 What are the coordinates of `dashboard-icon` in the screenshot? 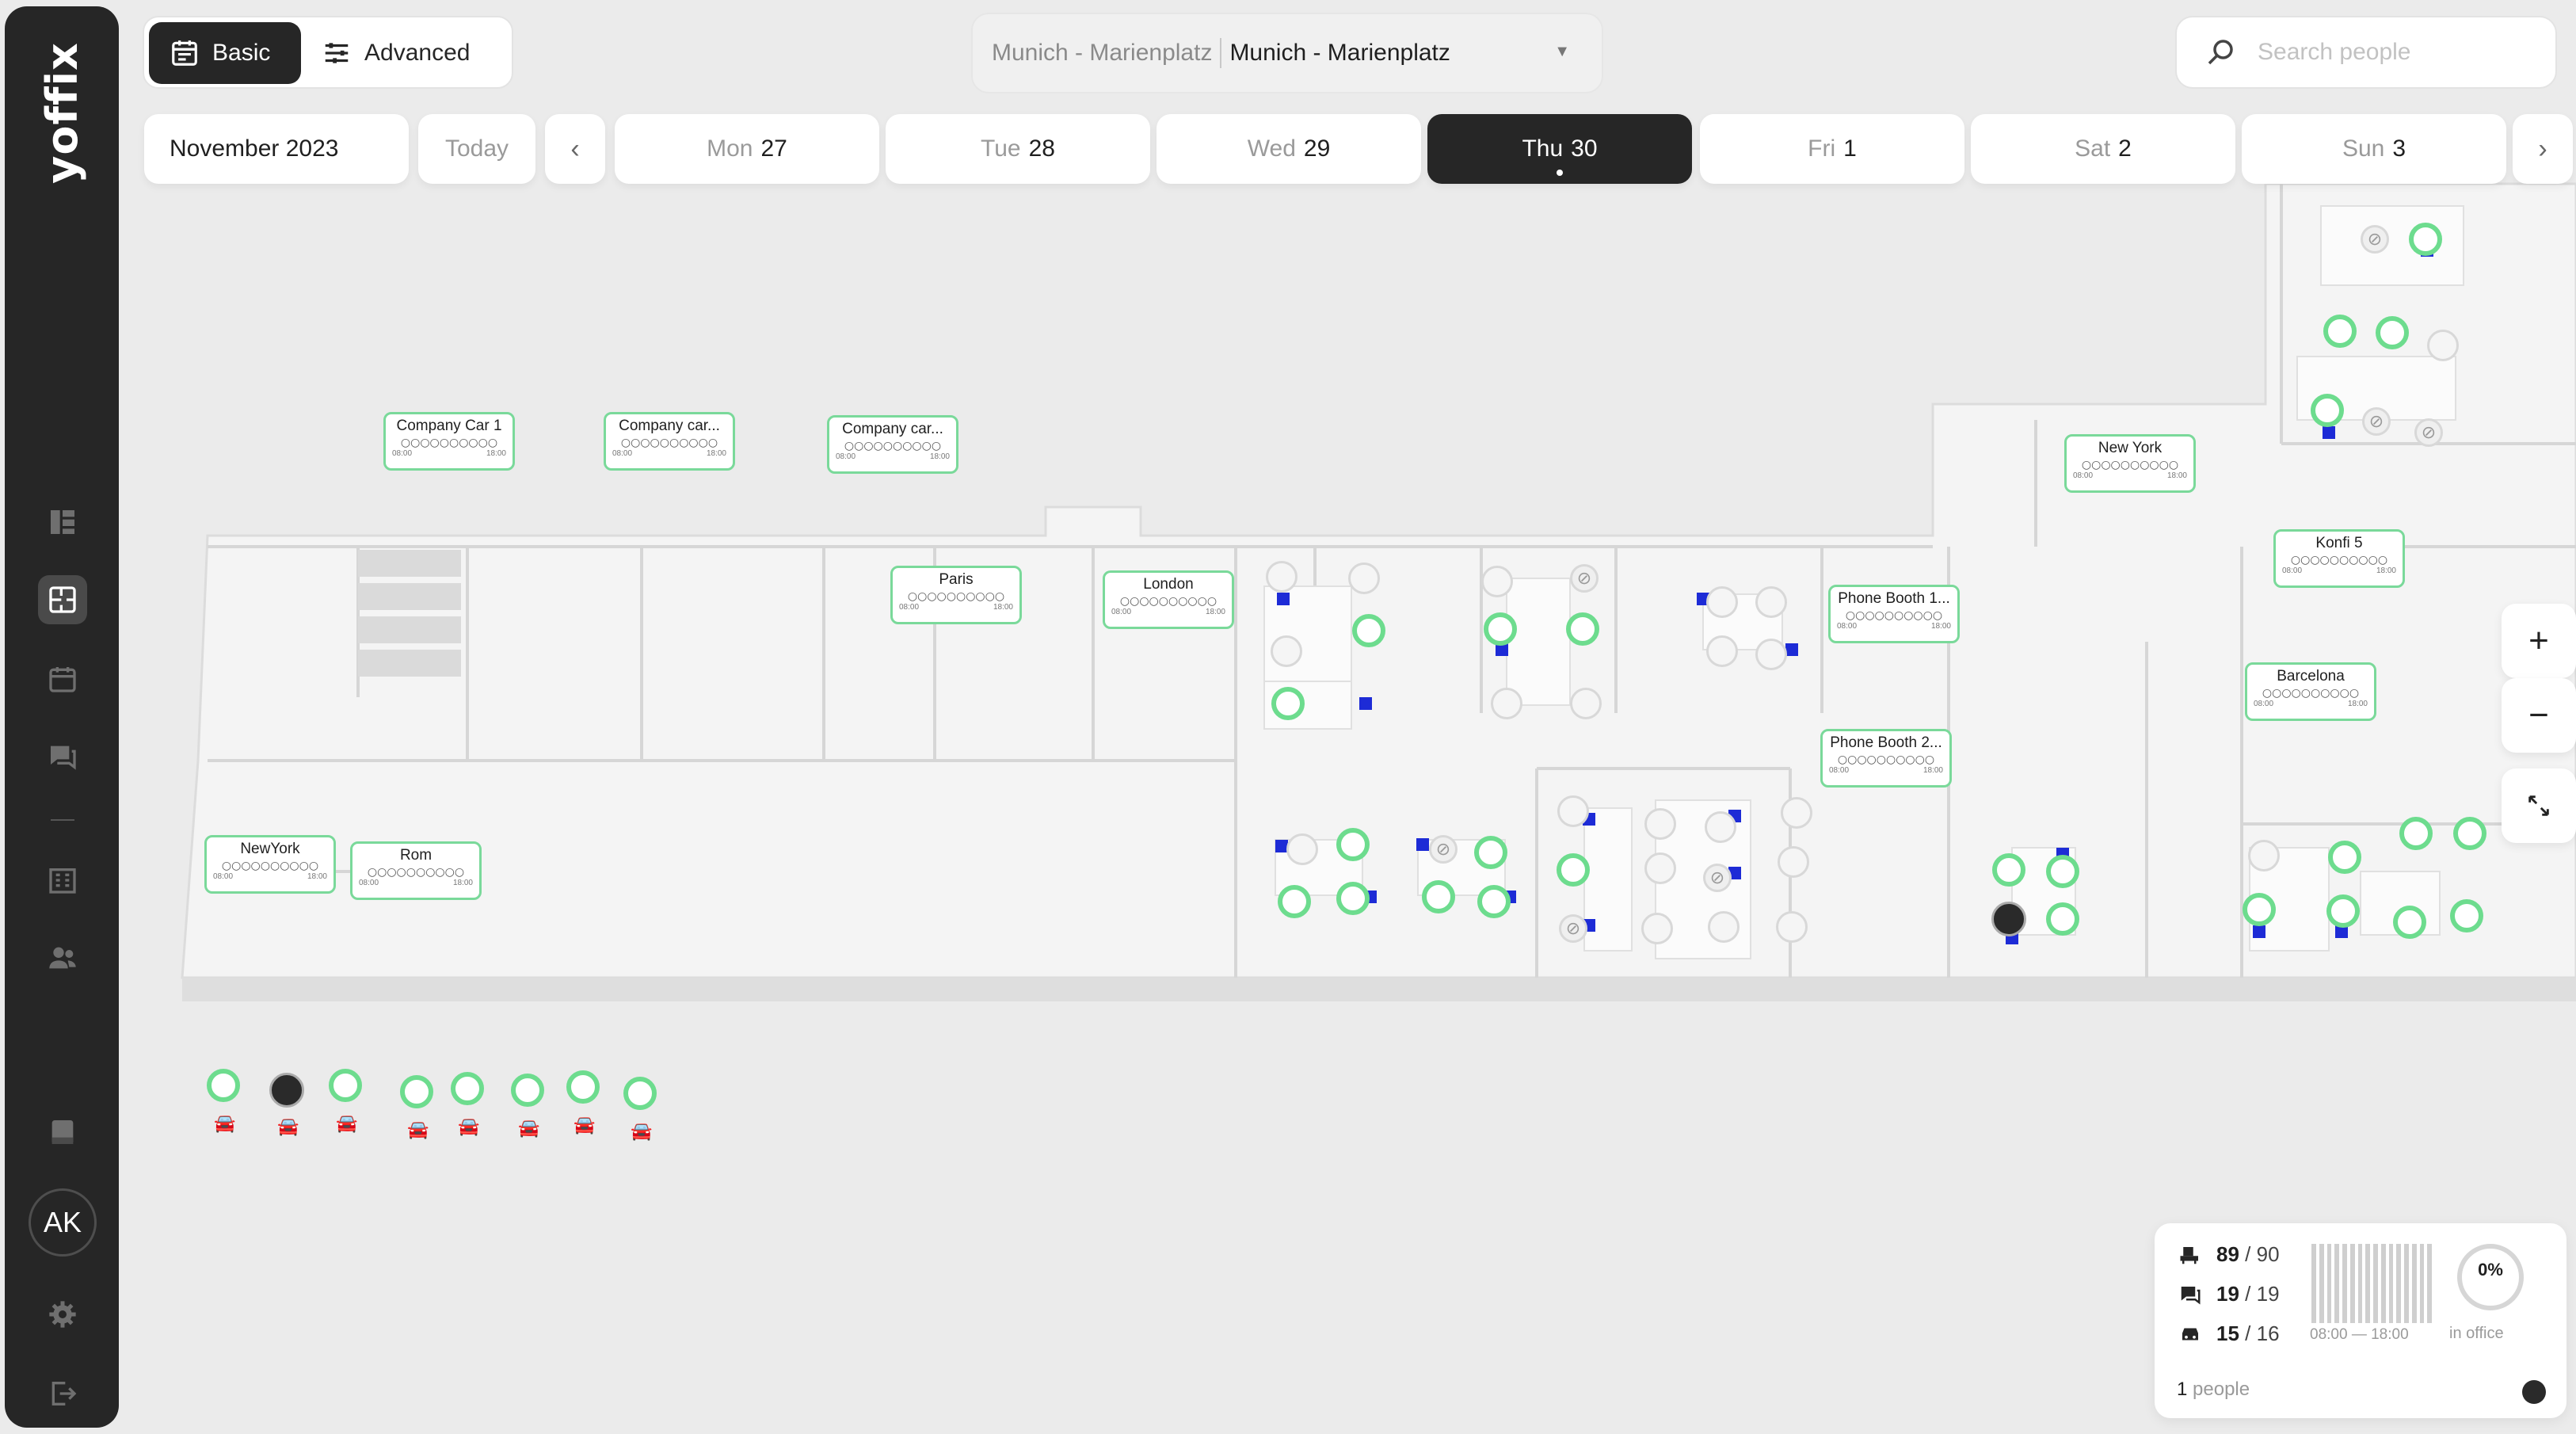 It's located at (62, 522).